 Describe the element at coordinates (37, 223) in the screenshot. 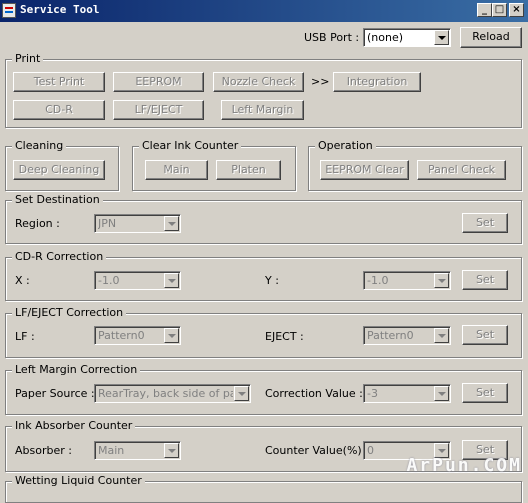

I see `region-label: Region :` at that location.